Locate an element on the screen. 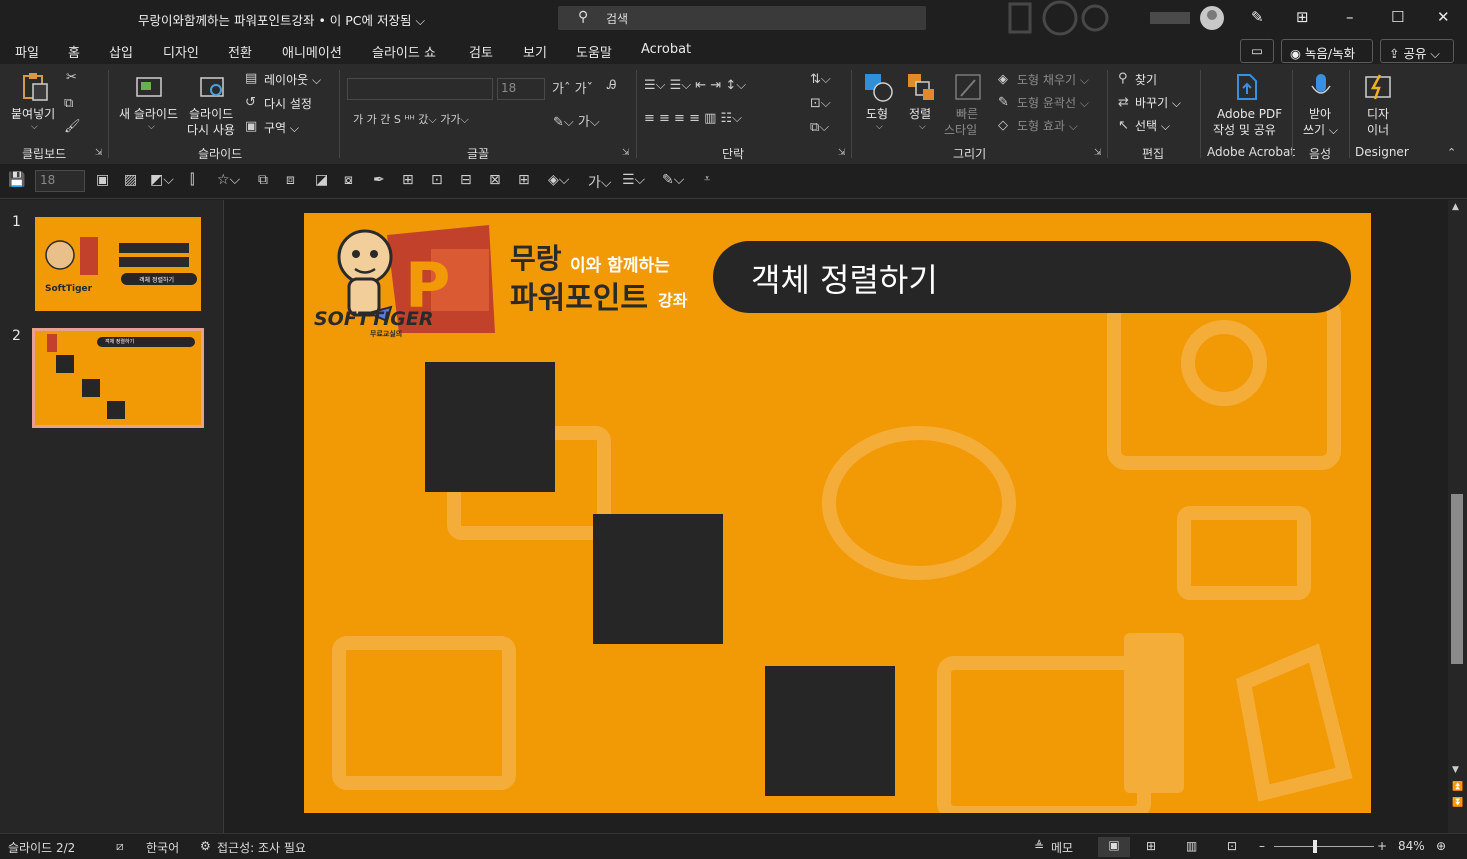  slide-sorter-icon: ⊞ is located at coordinates (1151, 846).